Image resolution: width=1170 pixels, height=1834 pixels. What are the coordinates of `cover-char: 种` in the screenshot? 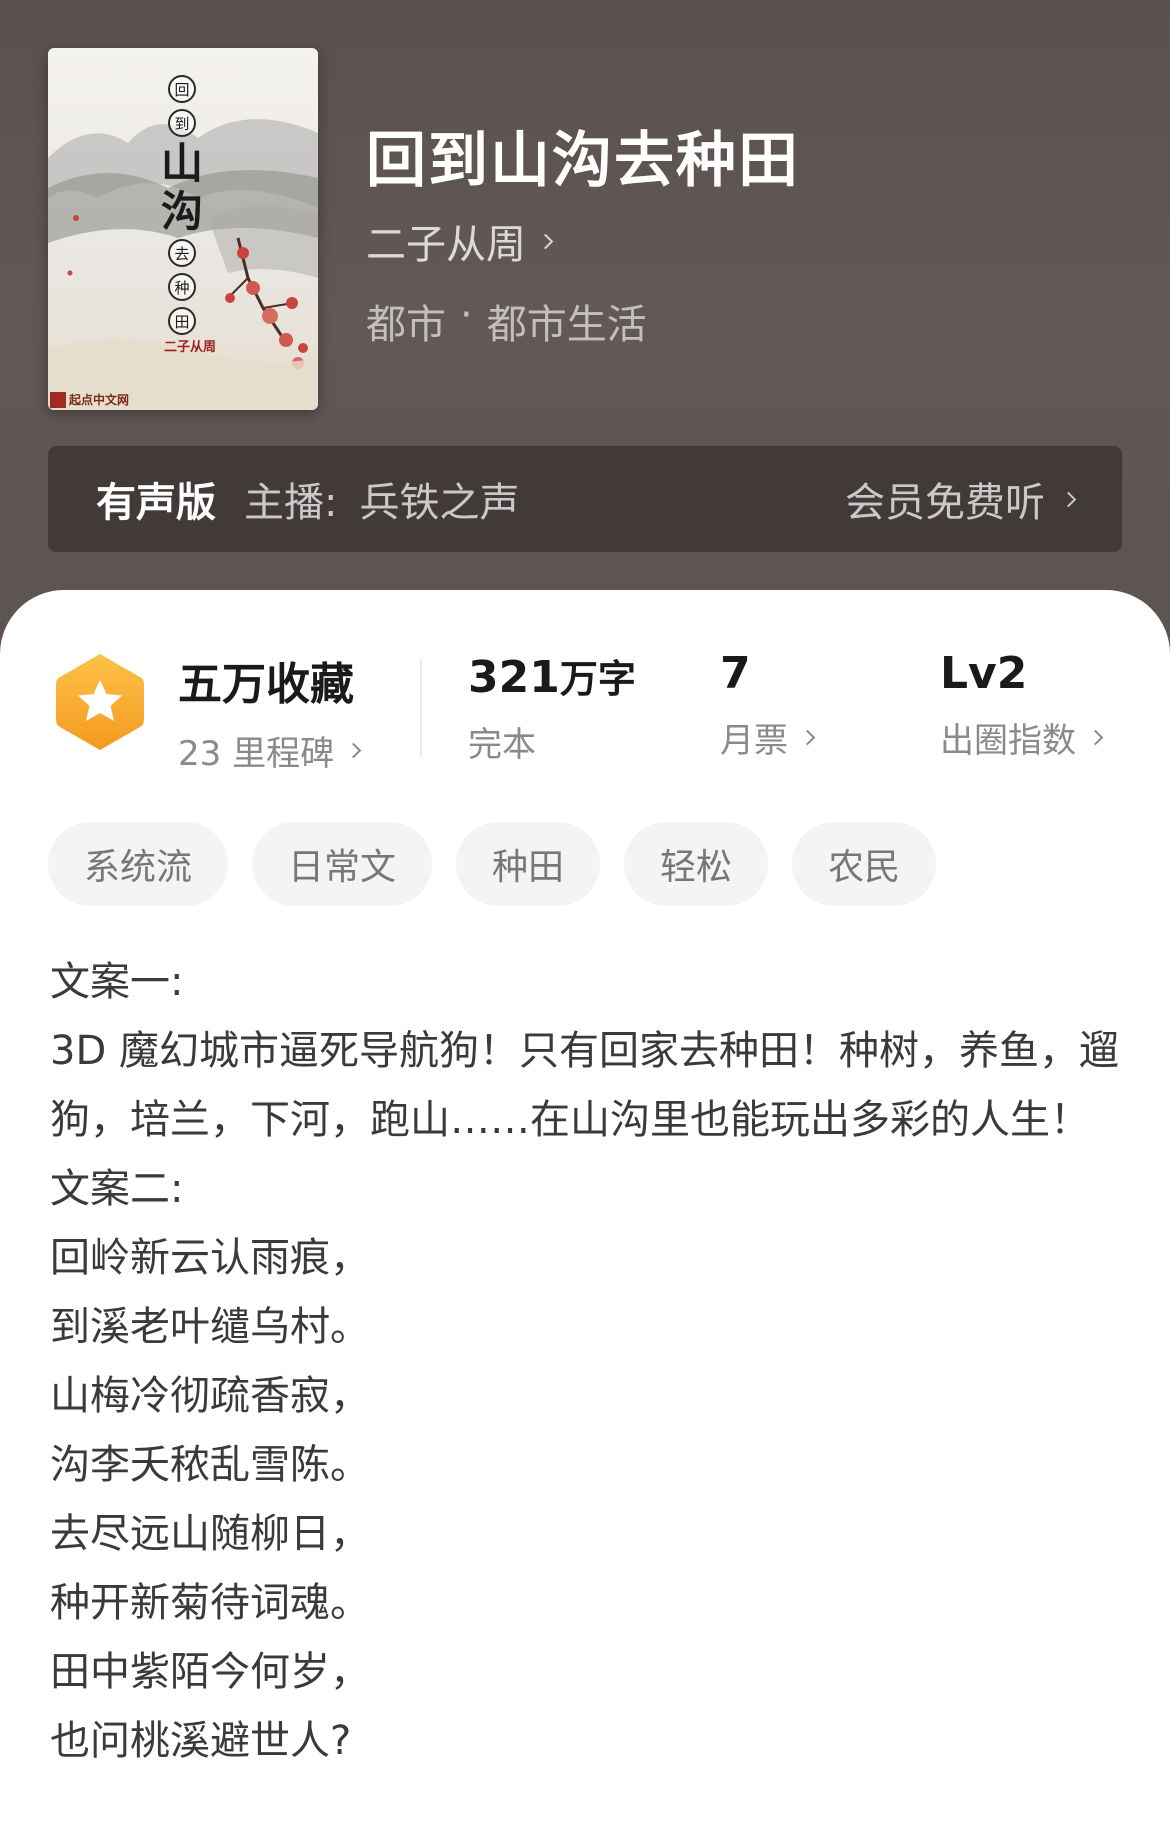 It's located at (182, 287).